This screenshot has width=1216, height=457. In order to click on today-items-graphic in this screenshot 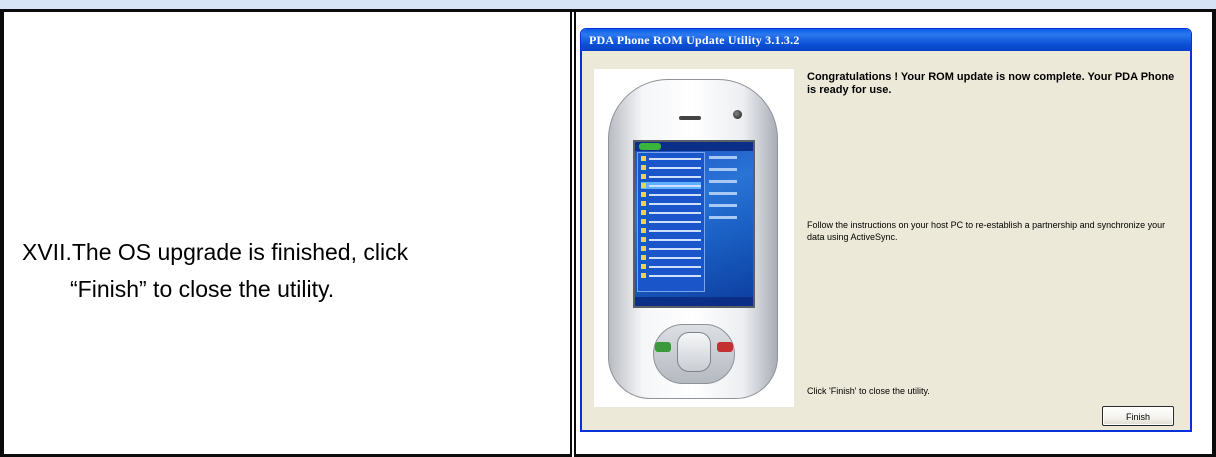, I will do `click(729, 206)`.